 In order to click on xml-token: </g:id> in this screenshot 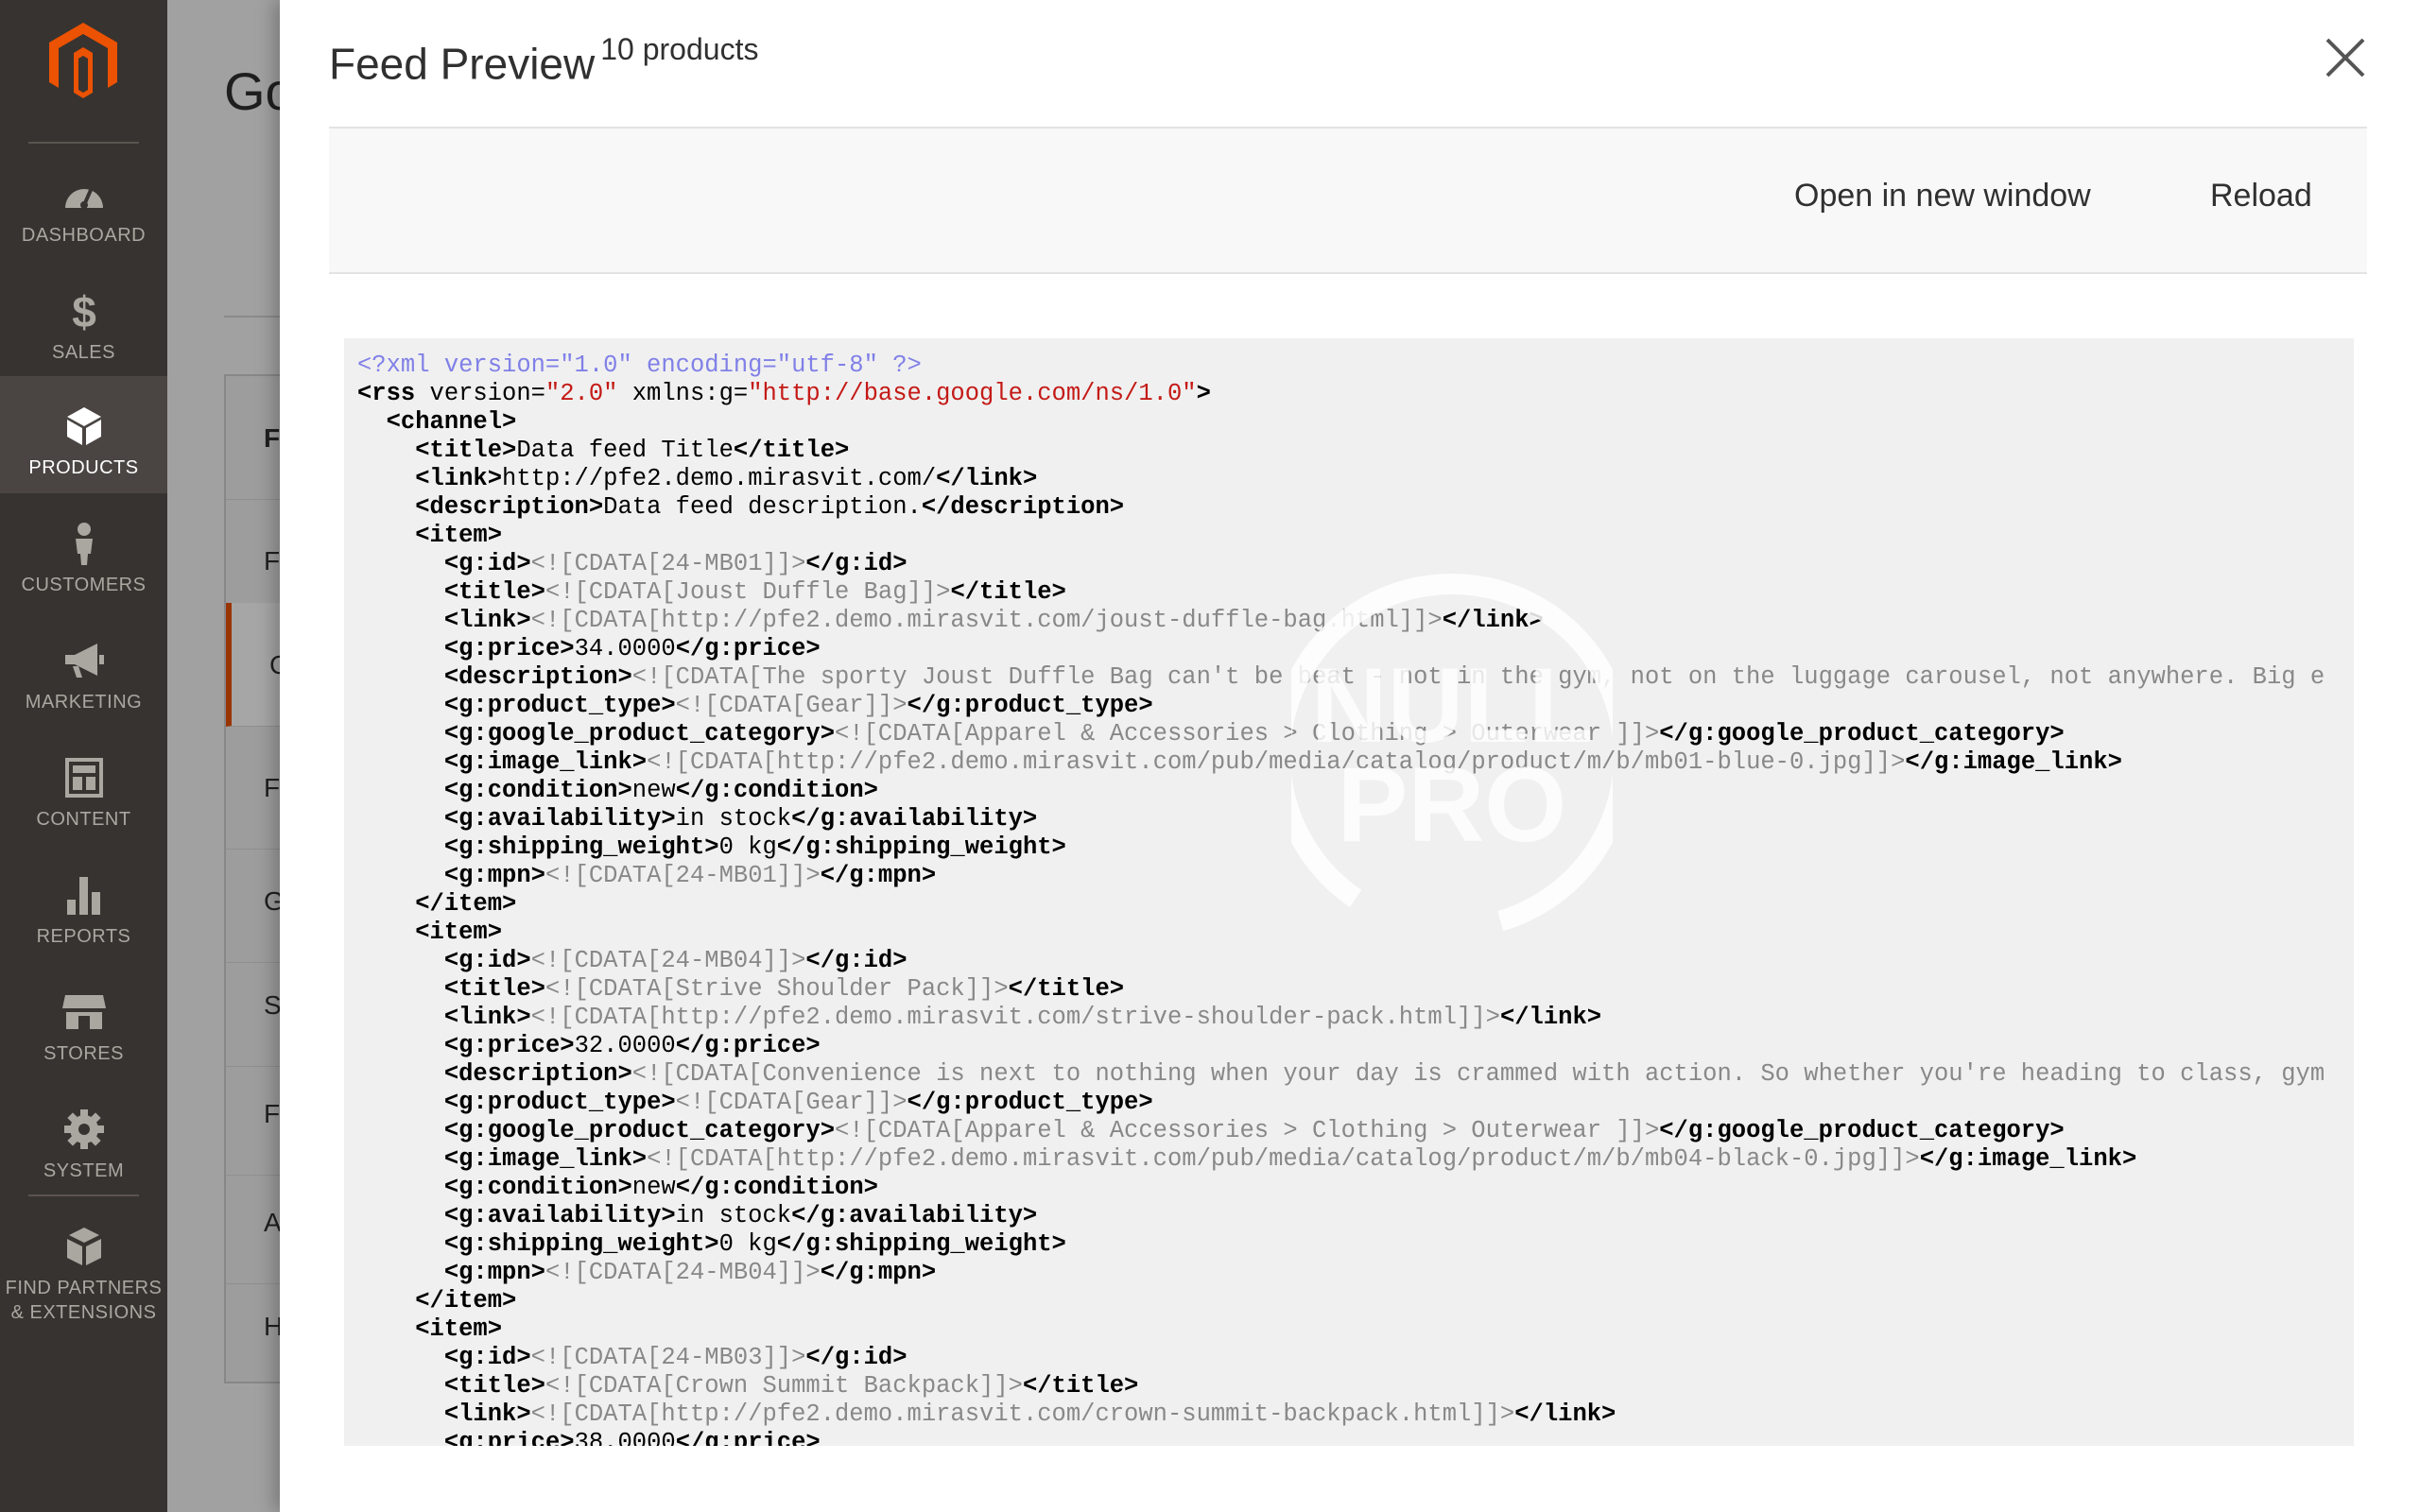, I will do `click(856, 563)`.